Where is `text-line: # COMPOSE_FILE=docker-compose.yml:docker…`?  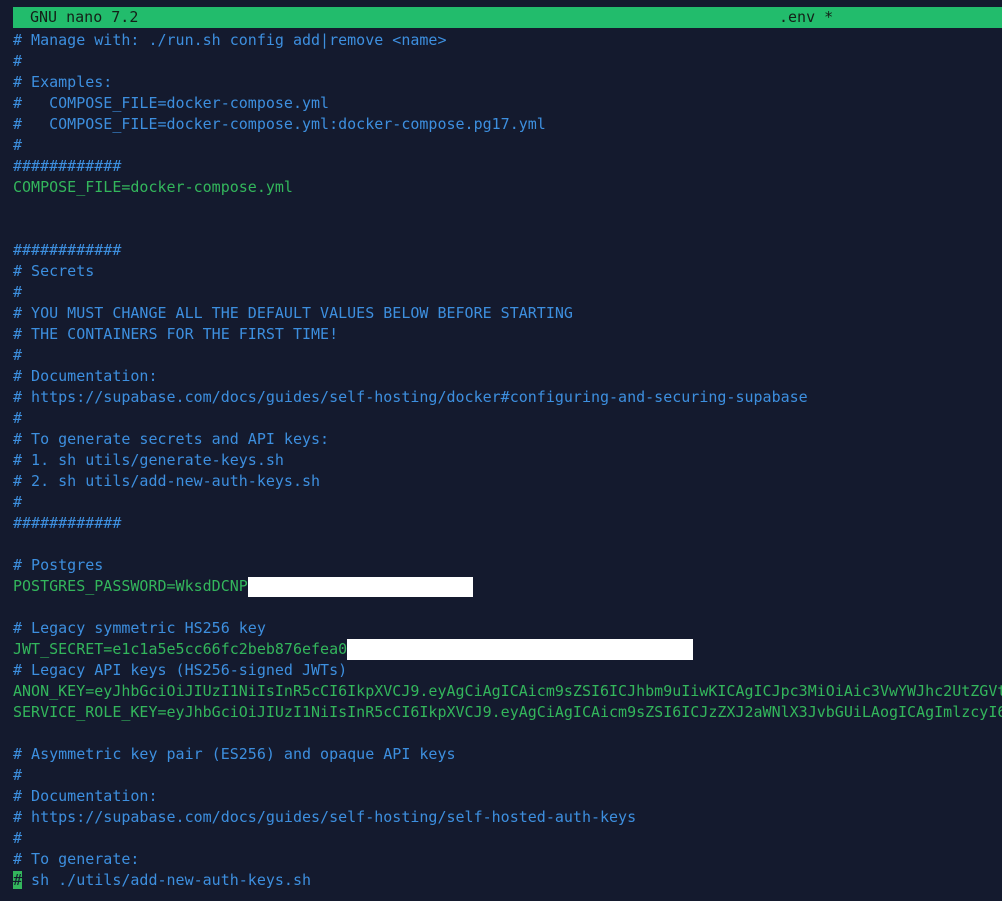
text-line: # COMPOSE_FILE=docker-compose.yml:docker… is located at coordinates (507, 124).